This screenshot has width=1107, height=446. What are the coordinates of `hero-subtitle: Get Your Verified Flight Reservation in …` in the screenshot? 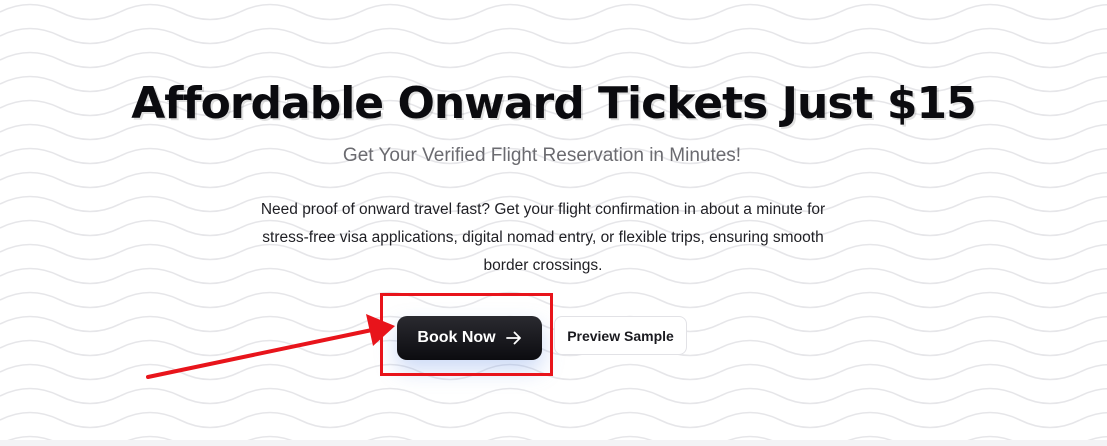 It's located at (542, 155).